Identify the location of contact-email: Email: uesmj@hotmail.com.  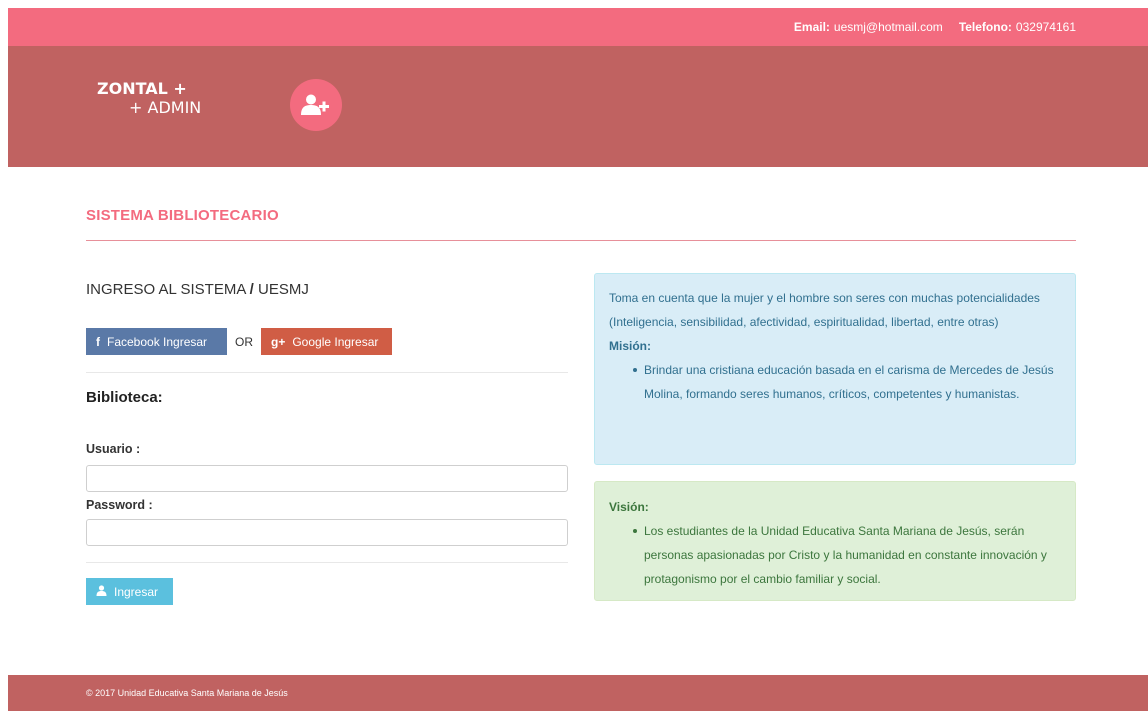
(868, 27).